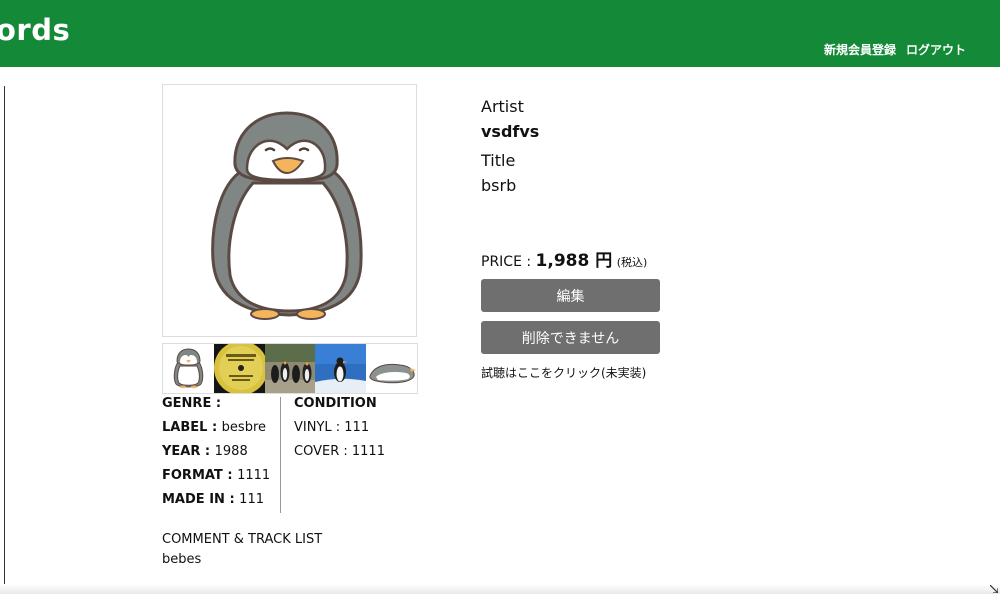 This screenshot has width=1000, height=594. What do you see at coordinates (319, 427) in the screenshot?
I see `vinyl-label: VINYL :` at bounding box center [319, 427].